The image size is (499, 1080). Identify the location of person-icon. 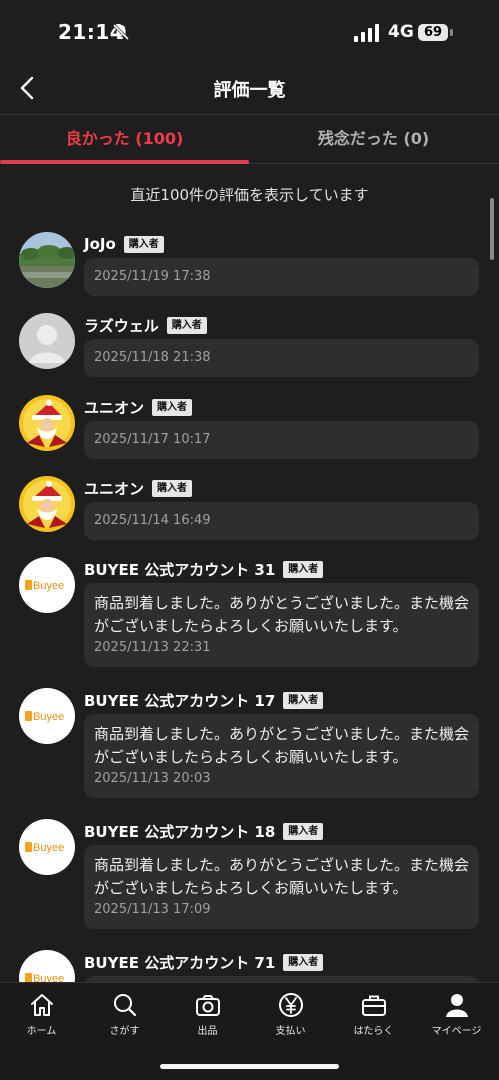
(456, 1005).